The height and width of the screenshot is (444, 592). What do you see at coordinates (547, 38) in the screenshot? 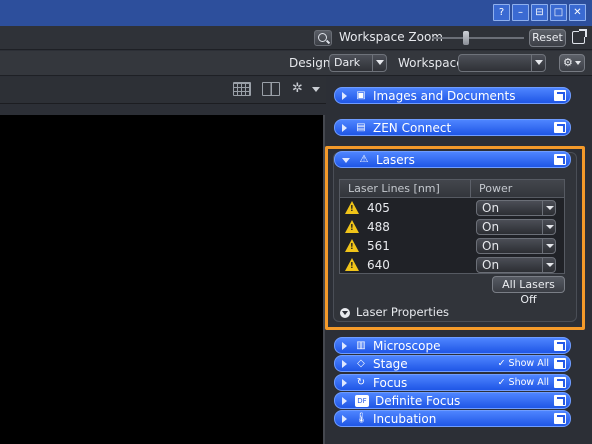
I see `reset-button: Reset` at bounding box center [547, 38].